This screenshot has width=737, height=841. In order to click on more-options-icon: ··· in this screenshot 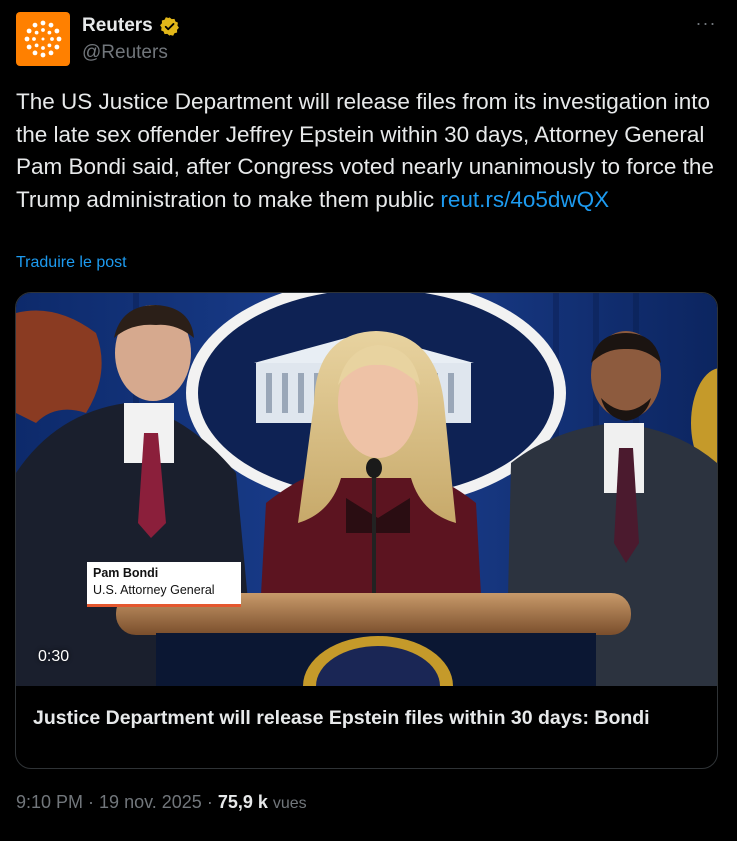, I will do `click(706, 26)`.